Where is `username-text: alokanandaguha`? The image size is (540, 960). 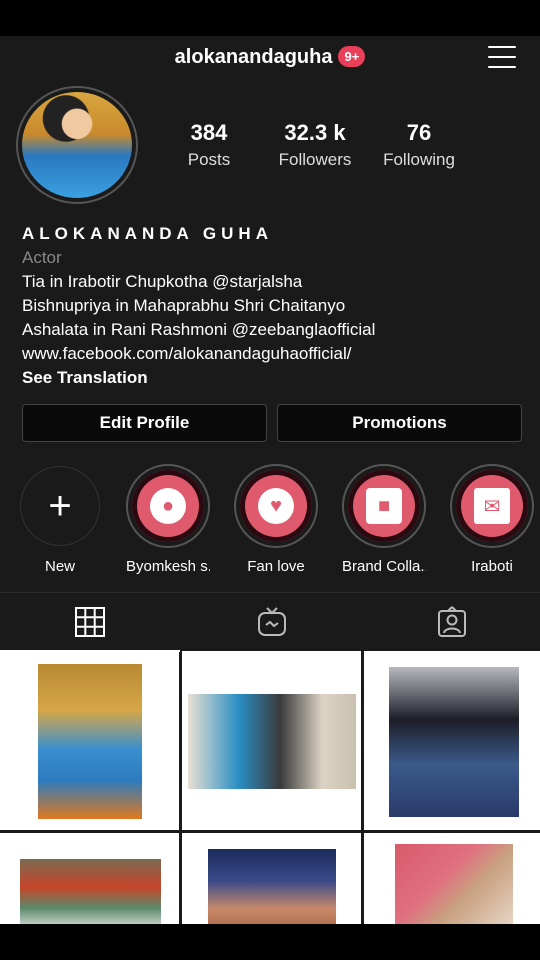
username-text: alokanandaguha is located at coordinates (253, 57).